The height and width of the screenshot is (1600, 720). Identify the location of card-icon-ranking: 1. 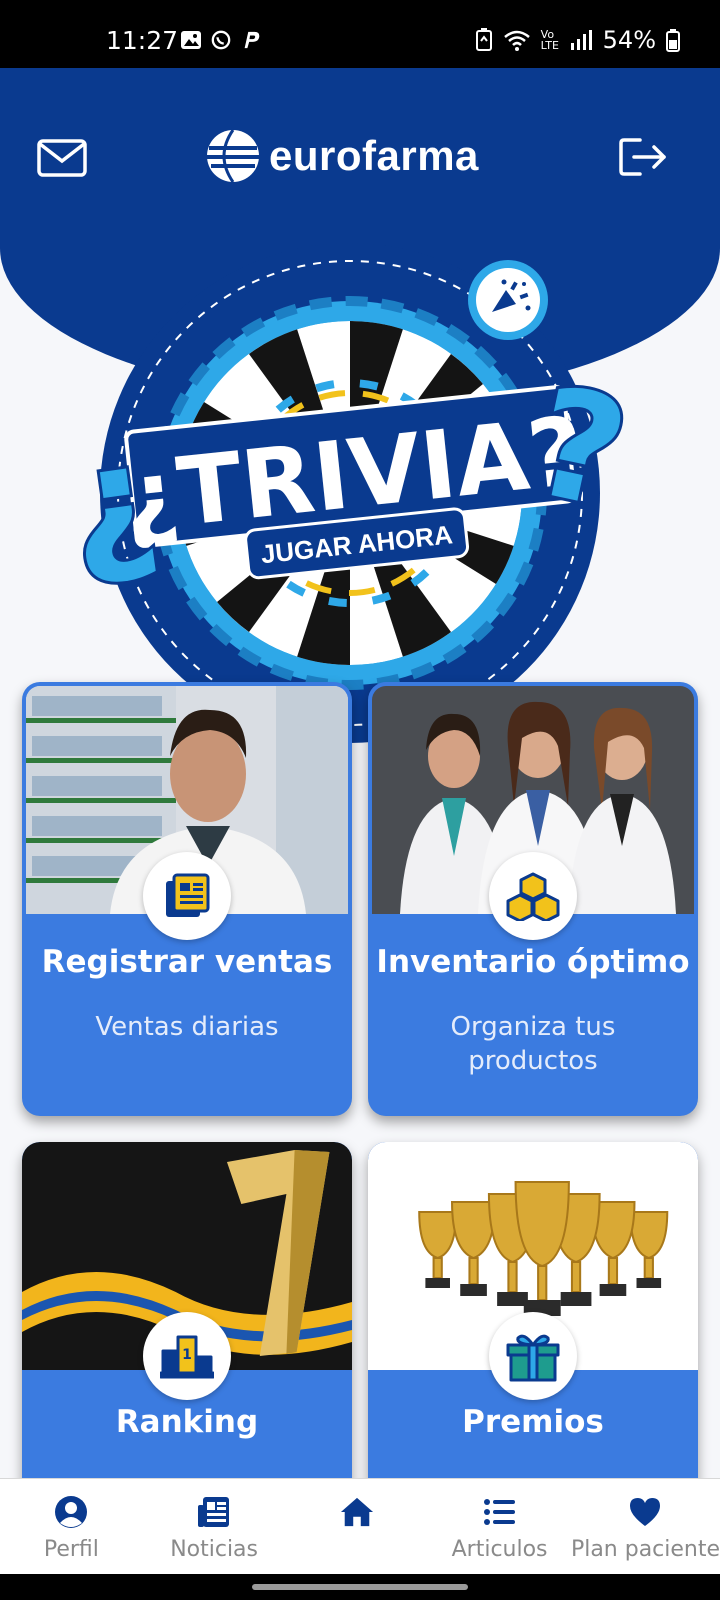
(187, 1356).